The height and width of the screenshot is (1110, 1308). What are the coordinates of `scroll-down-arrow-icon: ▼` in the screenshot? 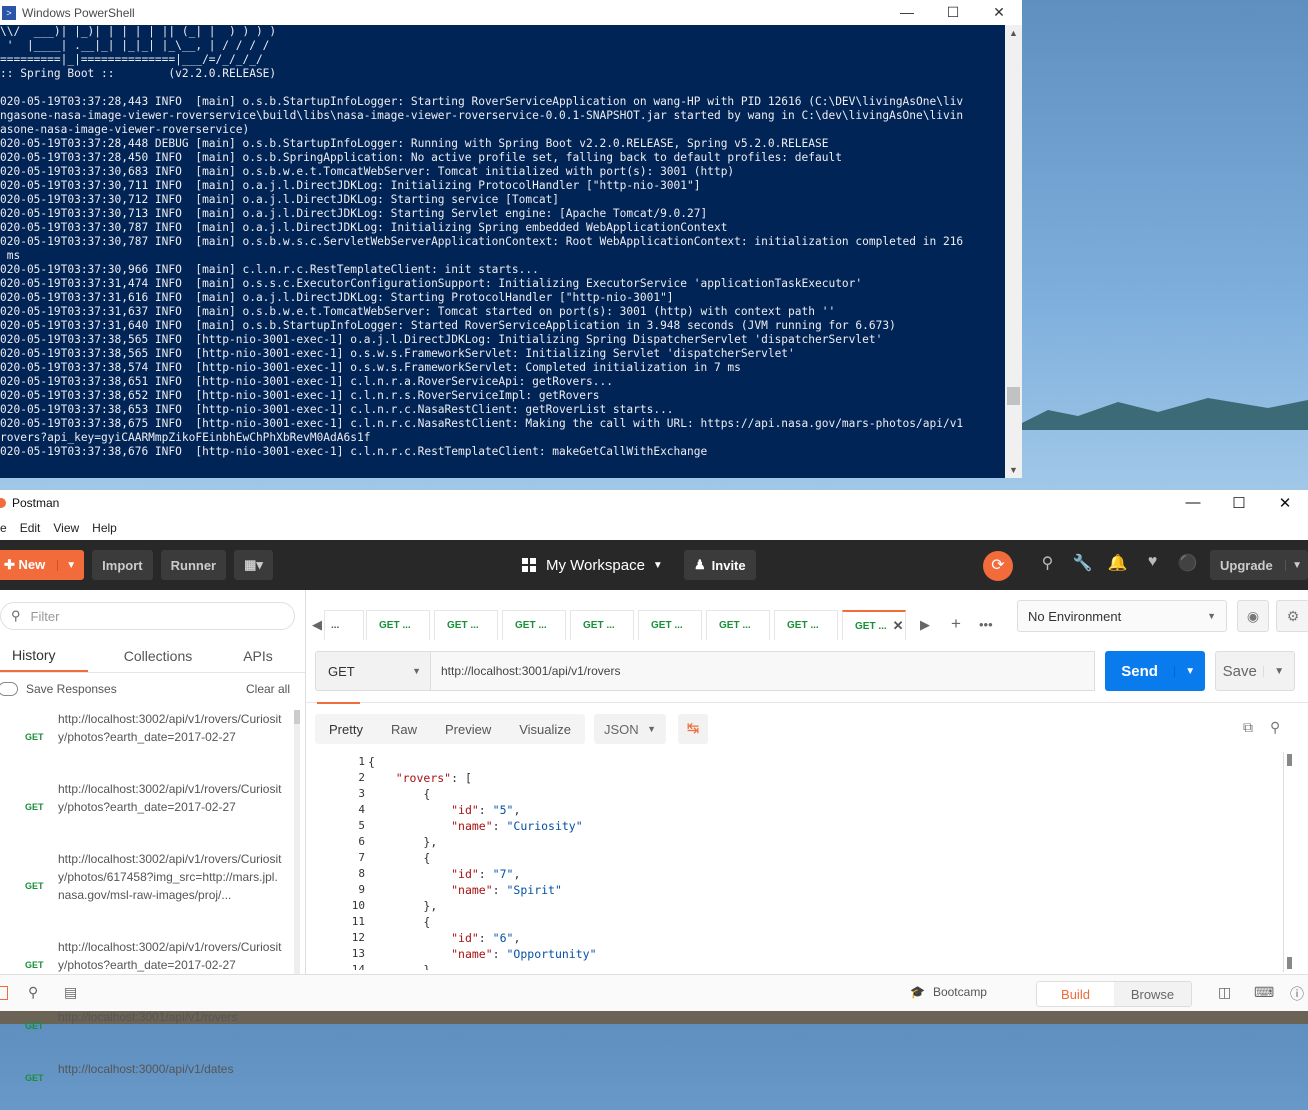 It's located at (1013, 470).